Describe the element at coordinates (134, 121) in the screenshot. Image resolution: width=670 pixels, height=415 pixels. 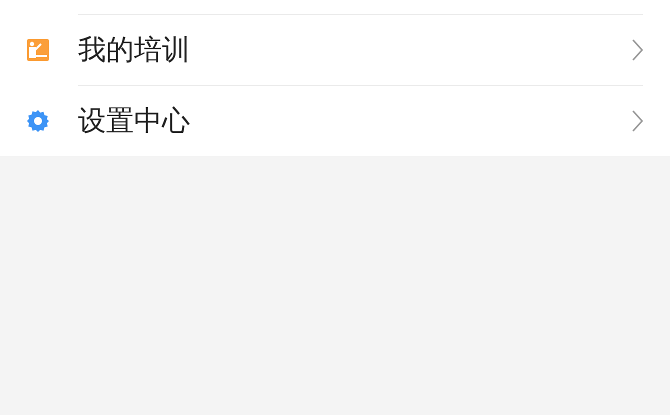
I see `menu-label: 设置中心` at that location.